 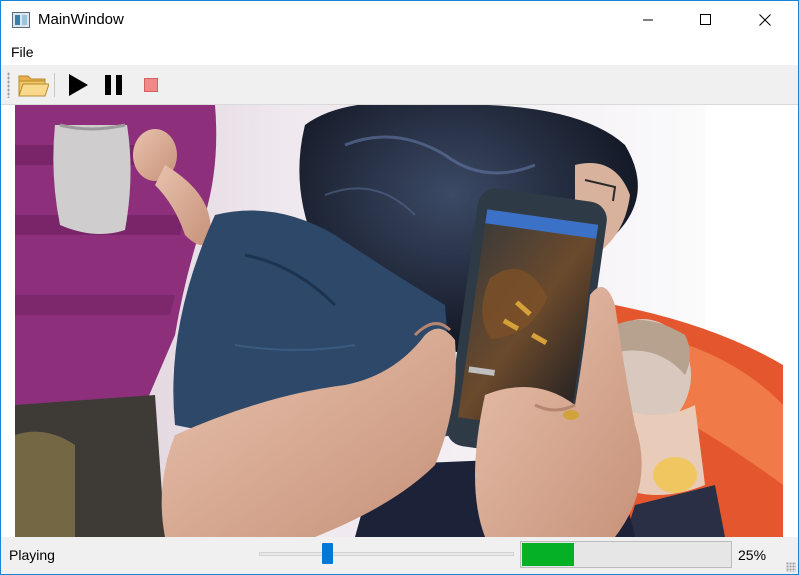 I want to click on playback-state-label: Playing, so click(x=32, y=555).